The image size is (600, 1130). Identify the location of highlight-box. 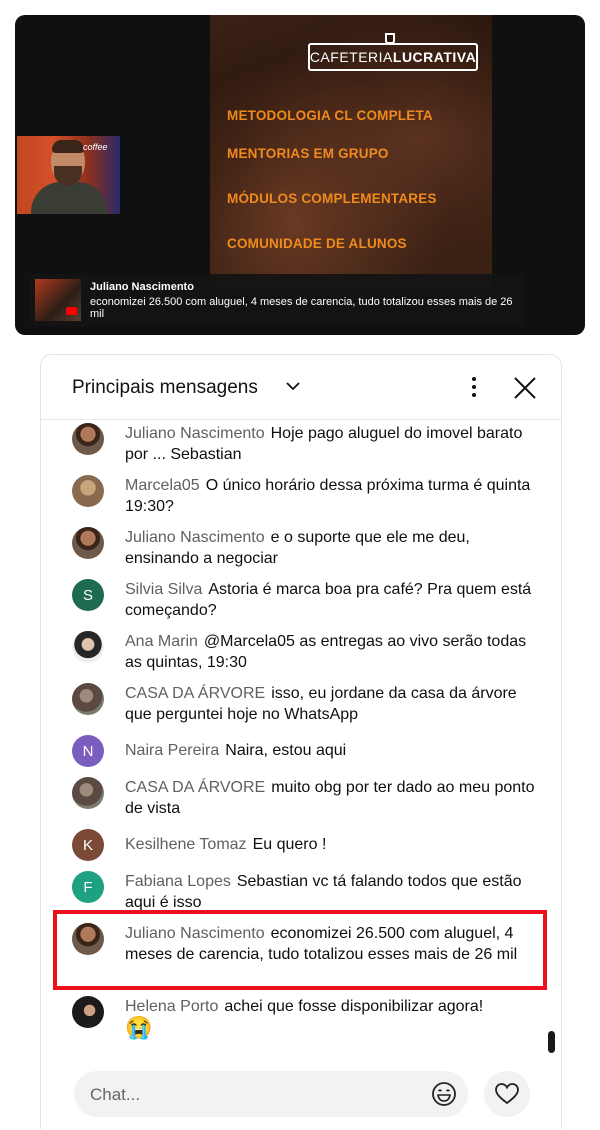
(300, 950).